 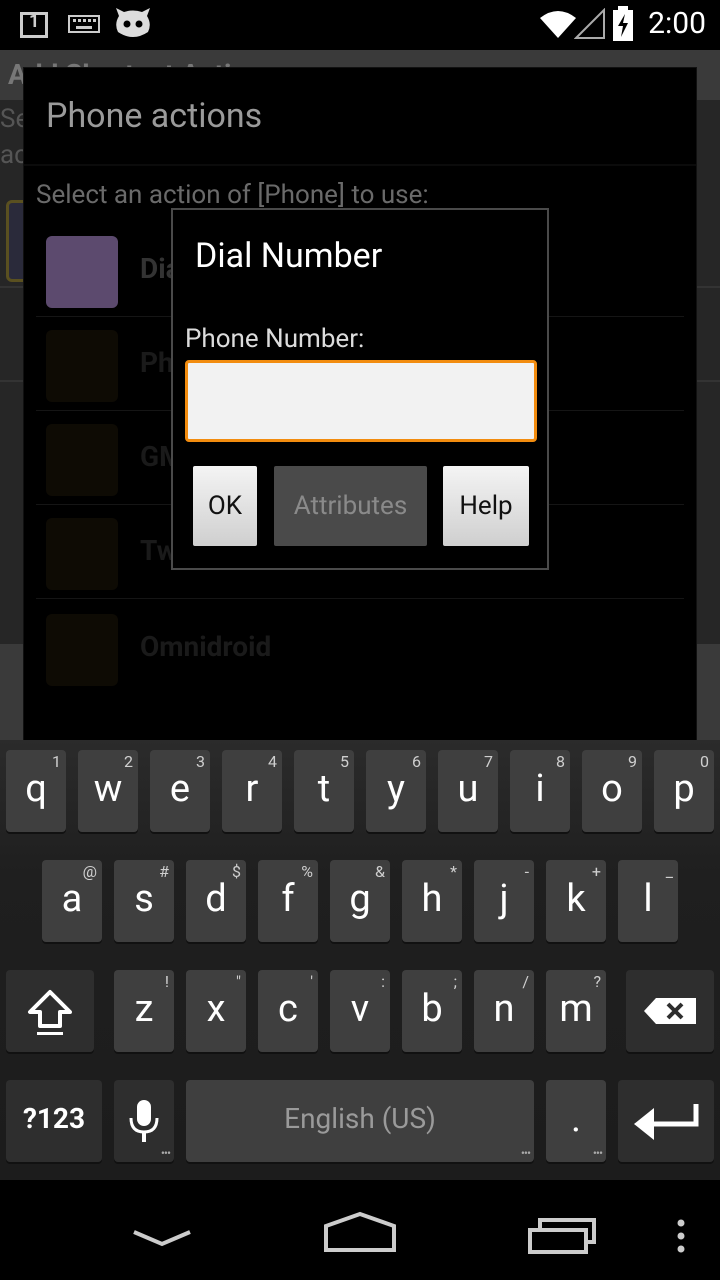 I want to click on key-v: :v, so click(x=360, y=1011).